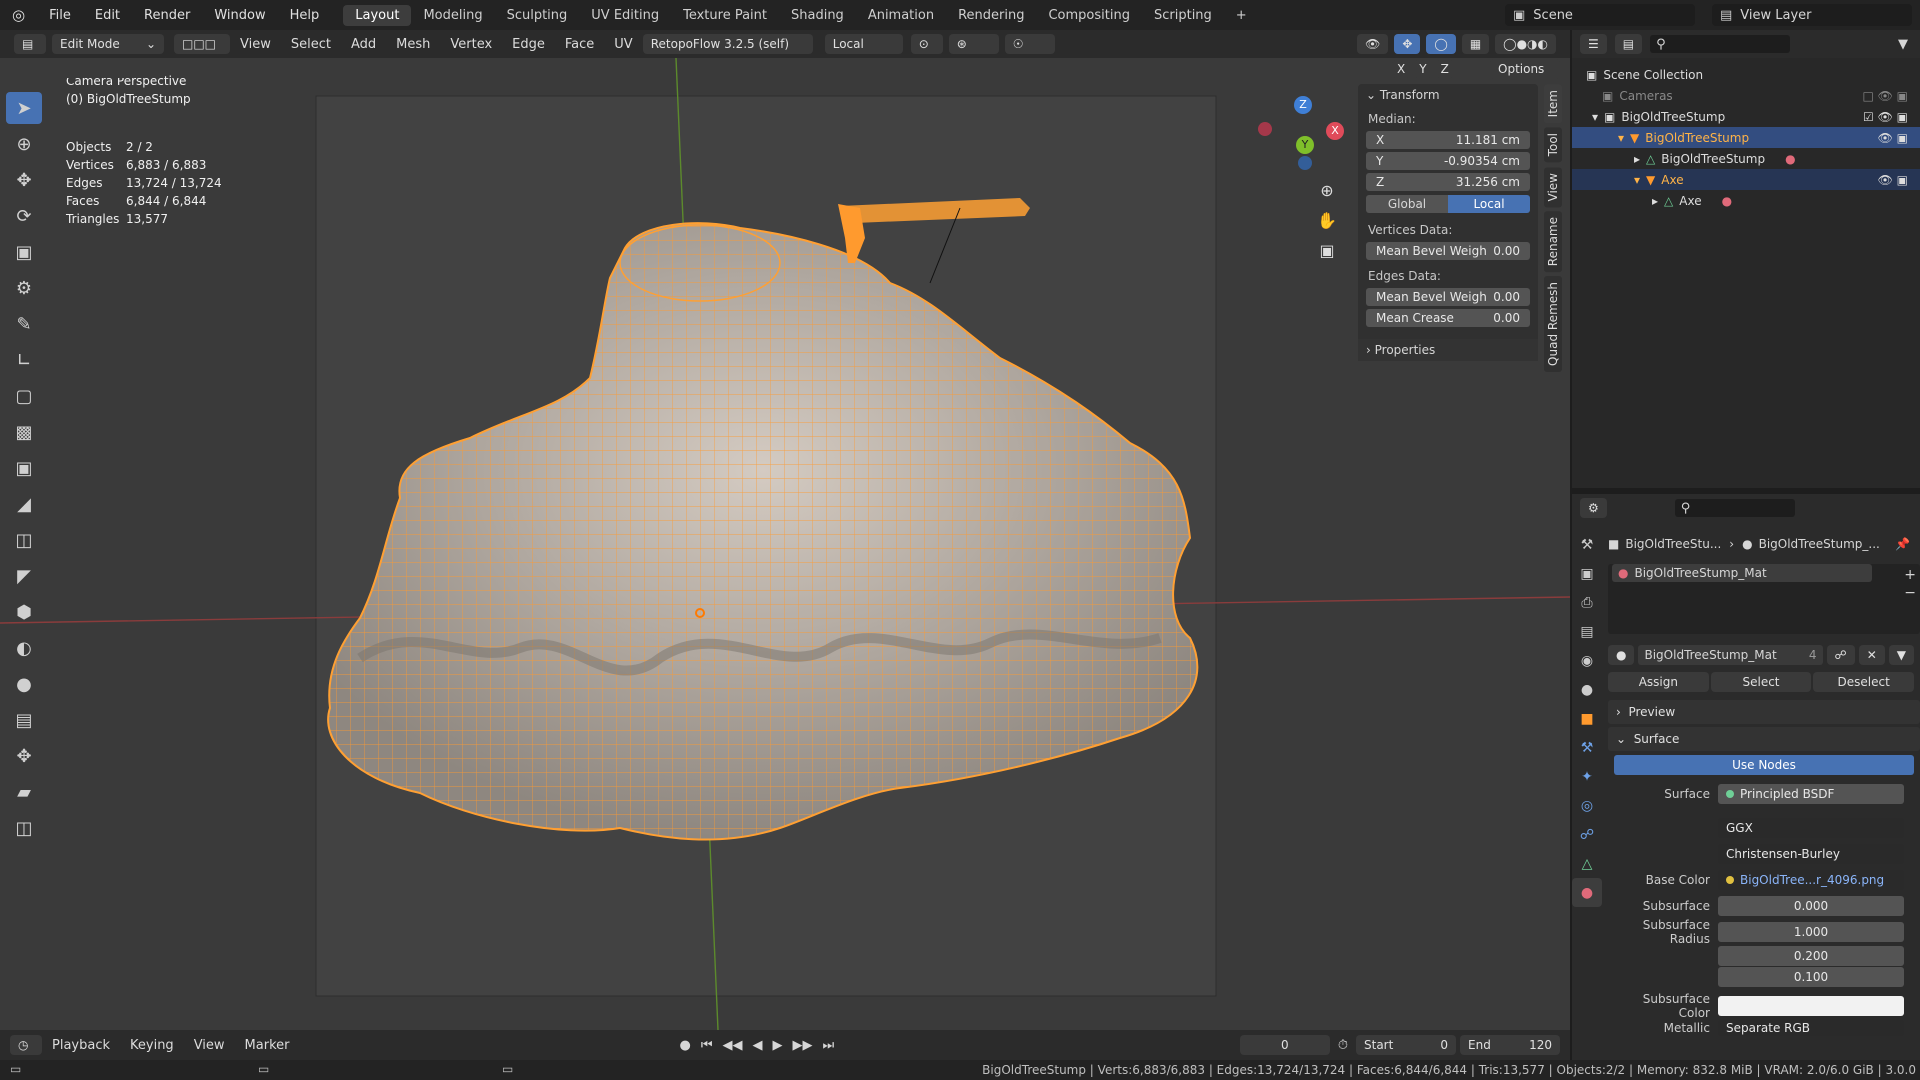 This screenshot has height=1080, width=1920. Describe the element at coordinates (1448, 297) in the screenshot. I see `mean-bevel-edge-field: Mean Bevel Weigh 0.00` at that location.